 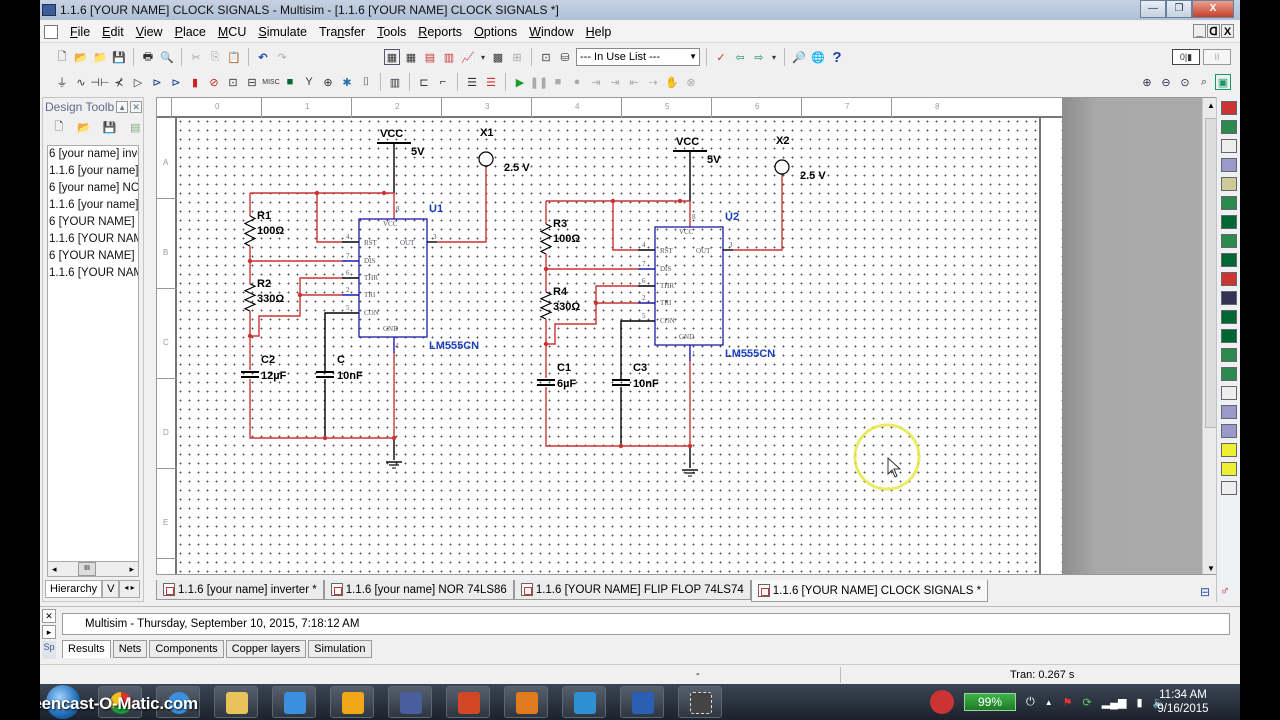 What do you see at coordinates (430, 57) in the screenshot?
I see `database-manager-icon: ▤` at bounding box center [430, 57].